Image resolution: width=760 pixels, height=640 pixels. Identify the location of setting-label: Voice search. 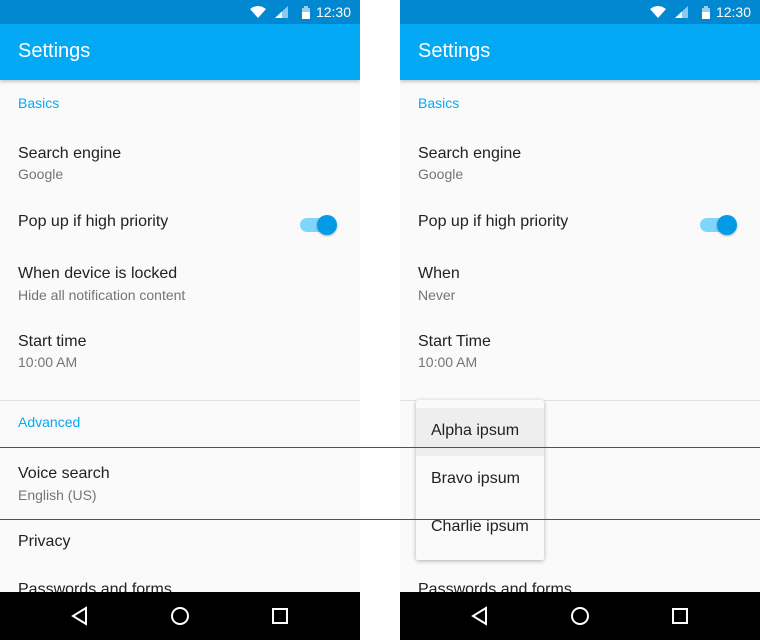
(64, 473).